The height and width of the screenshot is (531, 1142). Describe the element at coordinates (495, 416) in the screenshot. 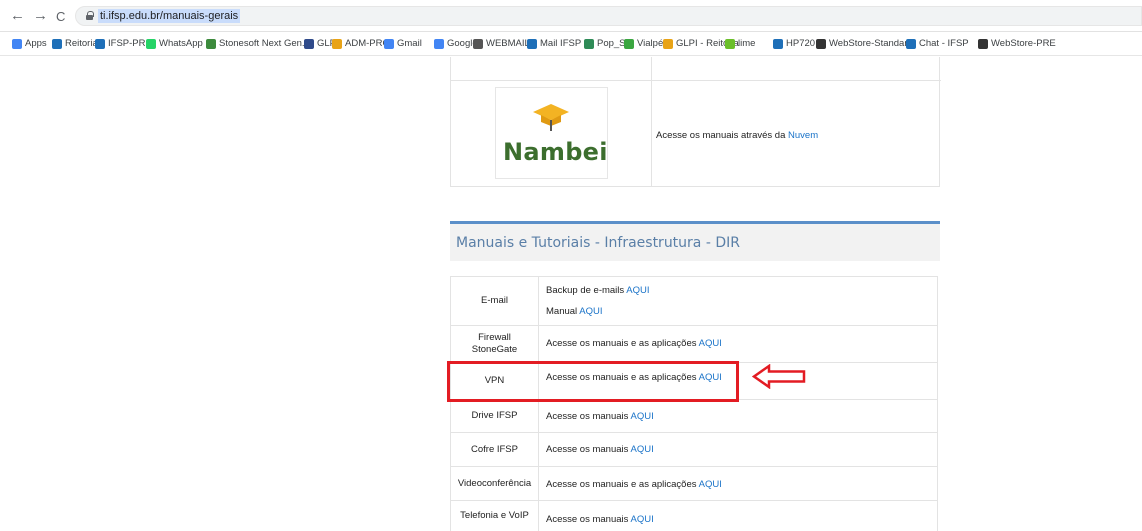

I see `row-name: Drive IFSP` at that location.